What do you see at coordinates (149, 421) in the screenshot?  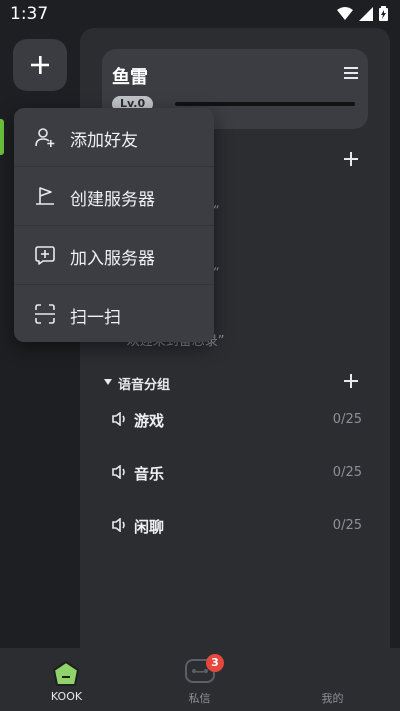 I see `voice-channel-name: 游戏` at bounding box center [149, 421].